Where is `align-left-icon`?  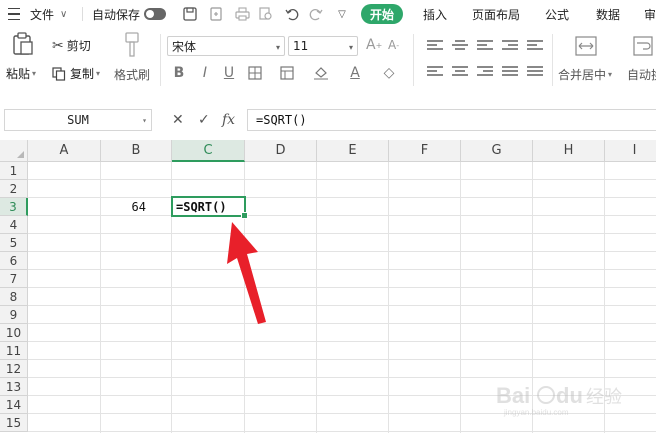
align-left-icon is located at coordinates (435, 73).